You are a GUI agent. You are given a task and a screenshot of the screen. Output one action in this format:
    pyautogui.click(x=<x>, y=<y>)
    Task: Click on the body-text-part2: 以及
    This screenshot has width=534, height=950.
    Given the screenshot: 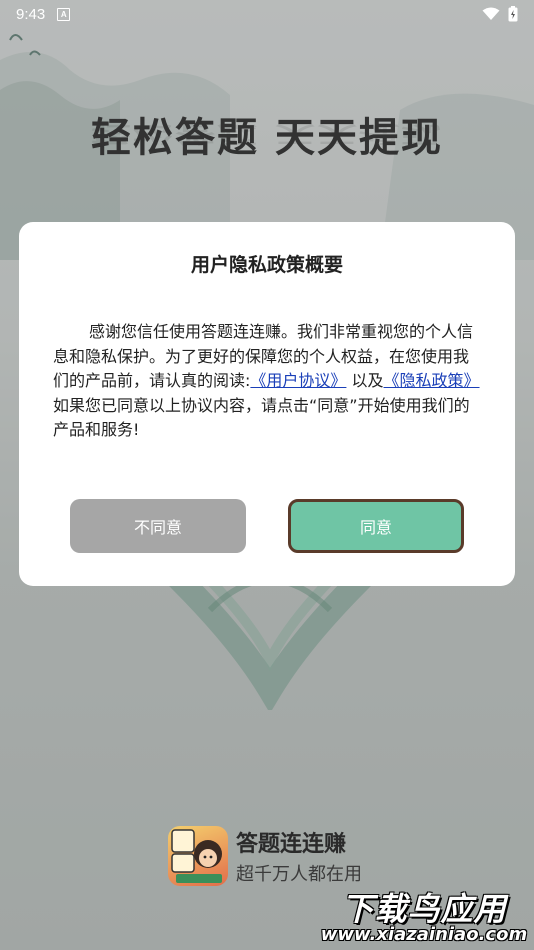 What is the action you would take?
    pyautogui.click(x=365, y=380)
    